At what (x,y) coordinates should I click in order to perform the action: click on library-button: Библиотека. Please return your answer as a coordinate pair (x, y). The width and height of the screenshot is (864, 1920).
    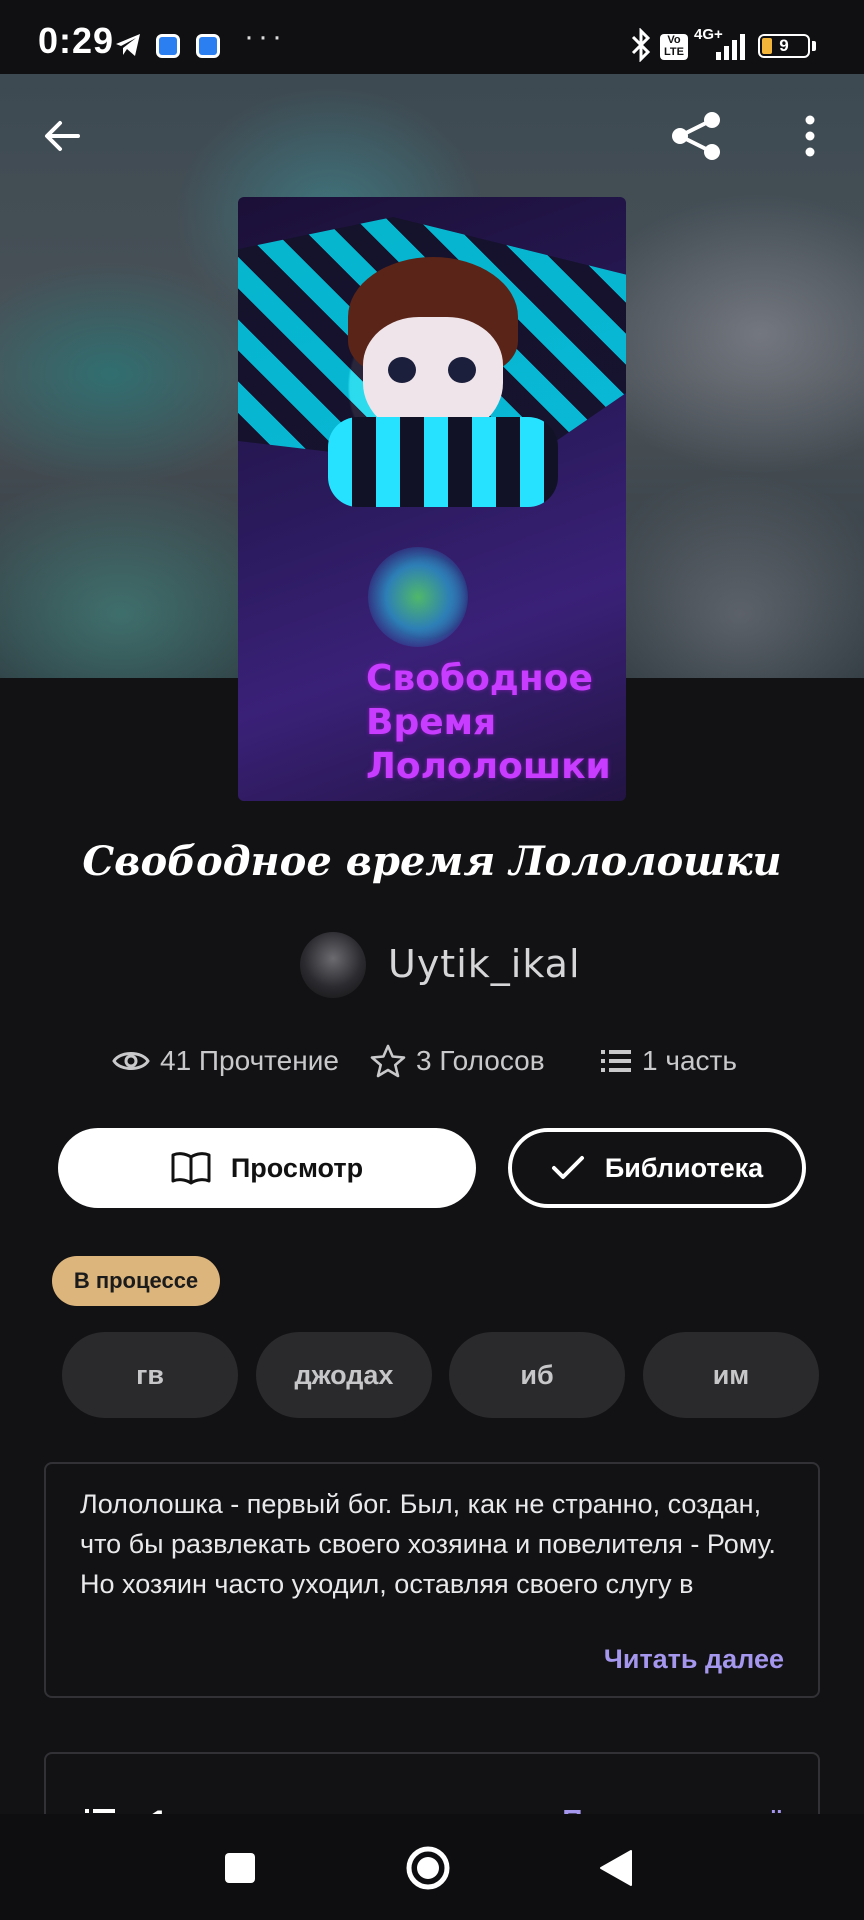
    Looking at the image, I should click on (657, 1168).